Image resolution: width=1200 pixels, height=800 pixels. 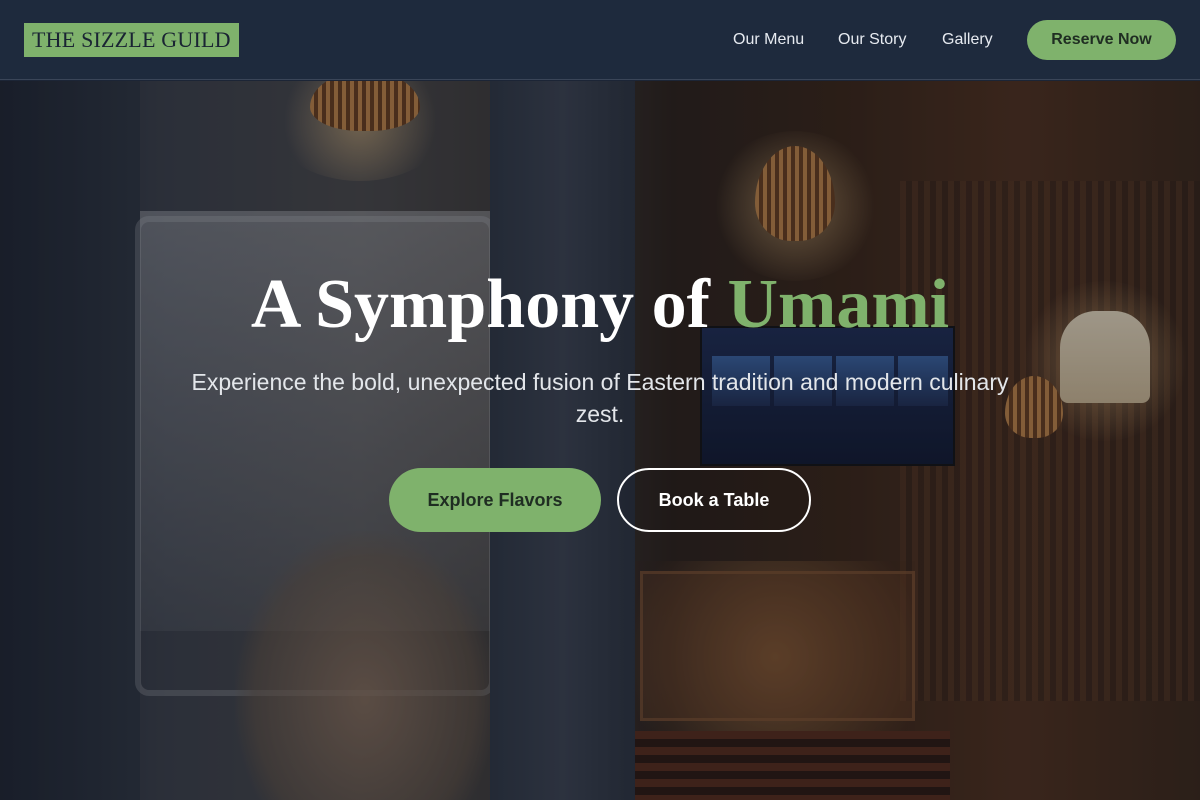 I want to click on nav-link-our-story: Our Story, so click(x=872, y=40).